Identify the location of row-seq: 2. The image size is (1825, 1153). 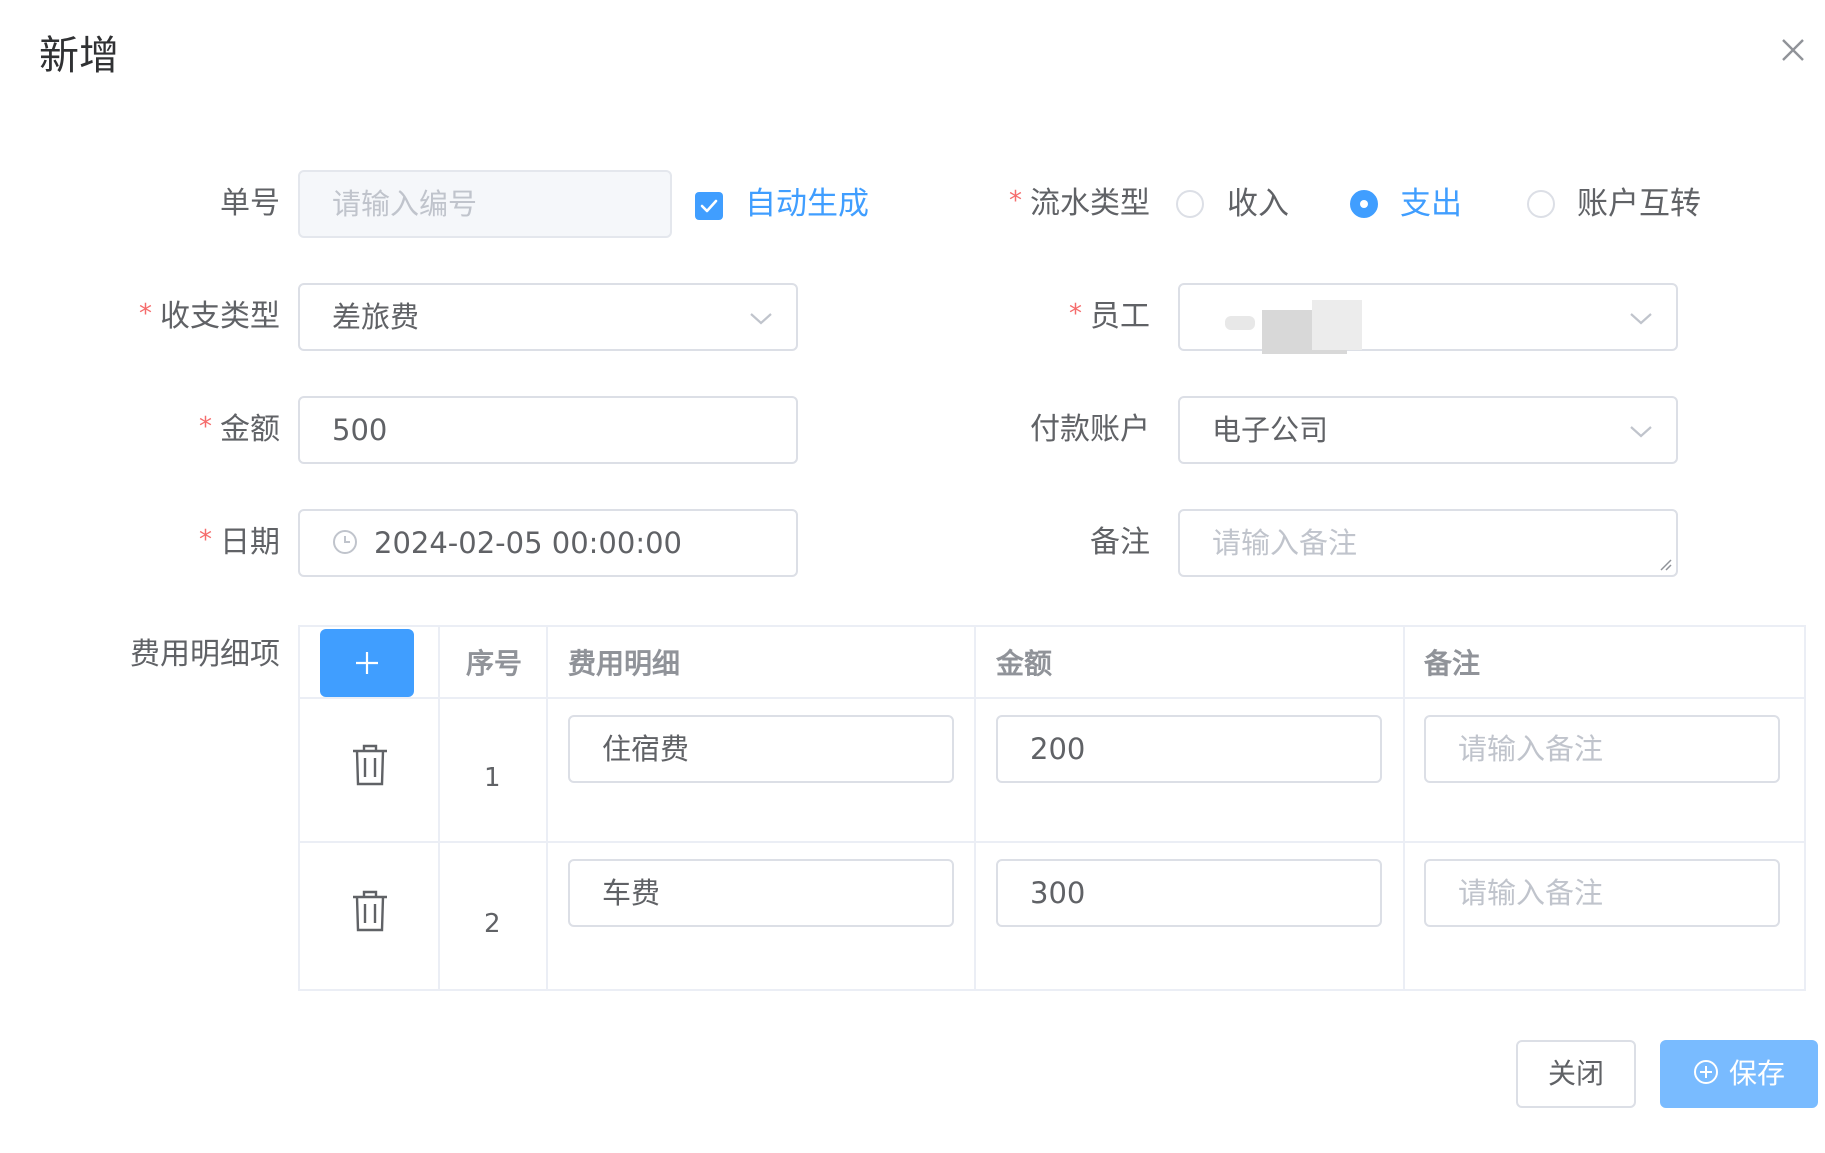
(492, 924).